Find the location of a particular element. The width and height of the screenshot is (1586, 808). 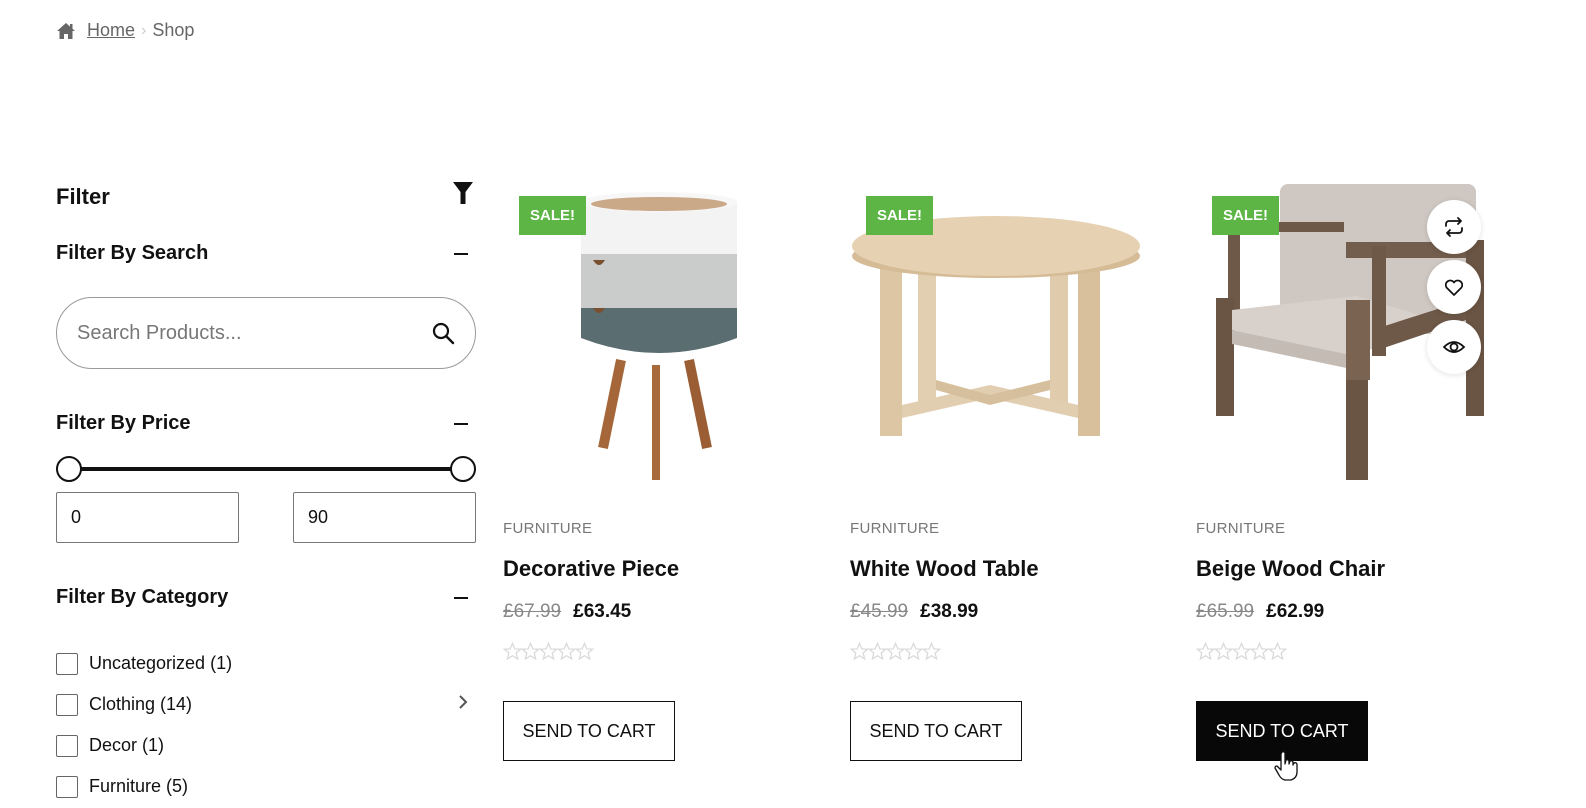

category-item-decor: Decor (1) is located at coordinates (266, 745).